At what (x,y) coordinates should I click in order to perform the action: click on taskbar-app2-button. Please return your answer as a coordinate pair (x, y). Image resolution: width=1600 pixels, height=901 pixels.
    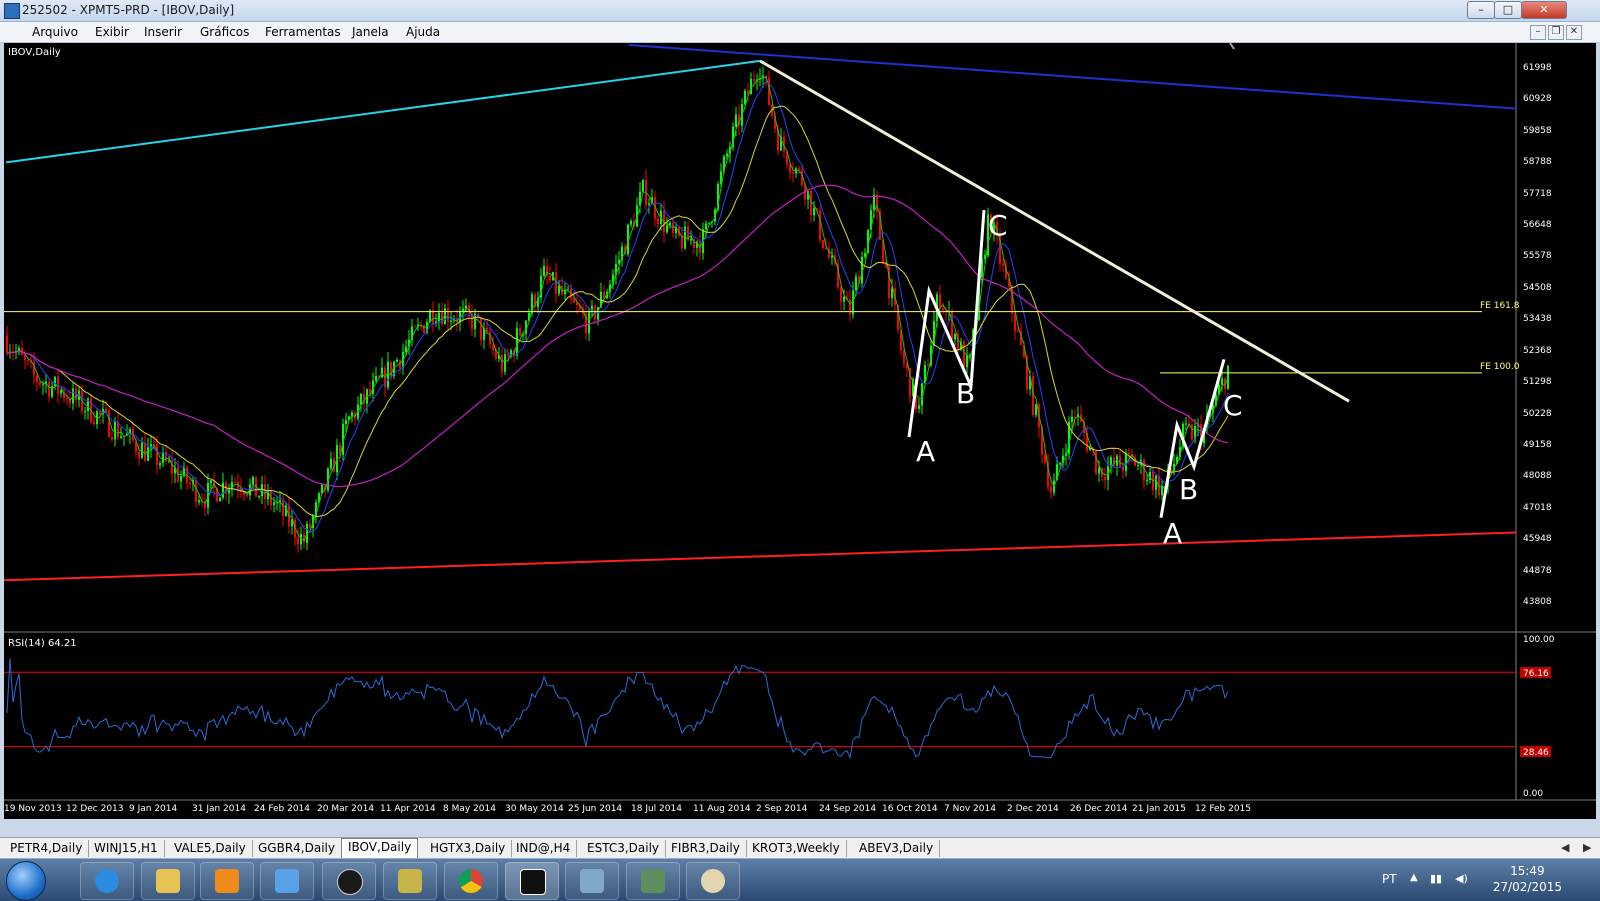
    Looking at the image, I should click on (410, 881).